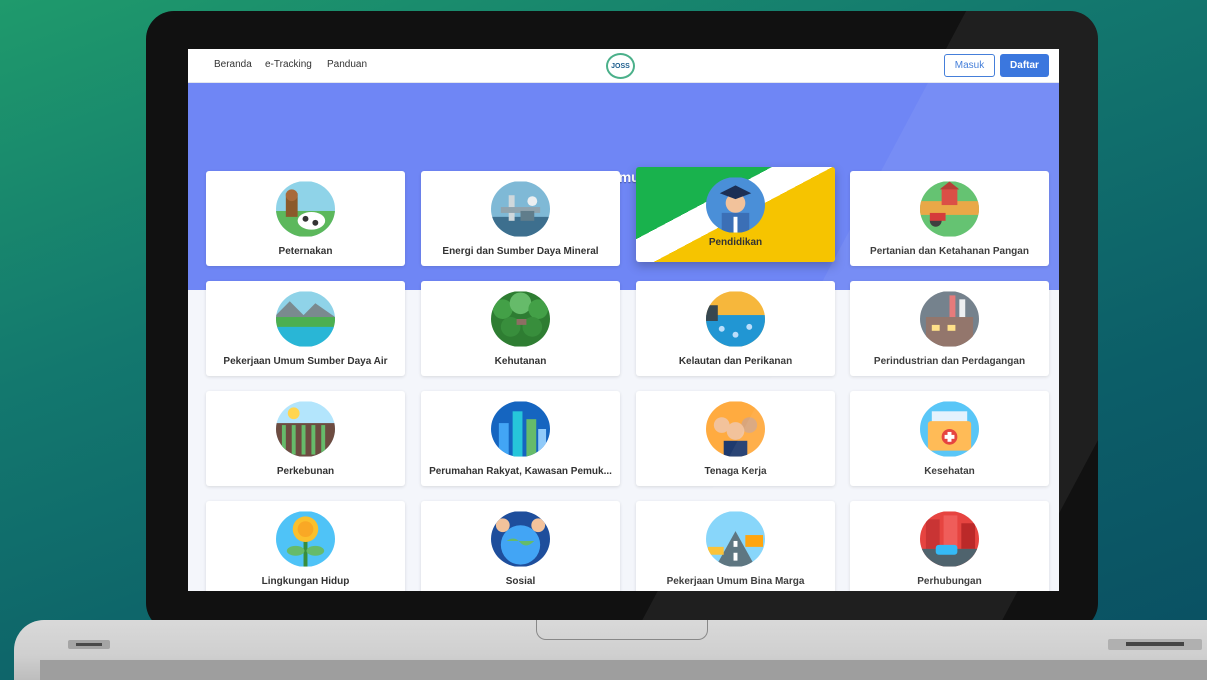 Image resolution: width=1207 pixels, height=680 pixels. What do you see at coordinates (622, 630) in the screenshot?
I see `laptop-notch` at bounding box center [622, 630].